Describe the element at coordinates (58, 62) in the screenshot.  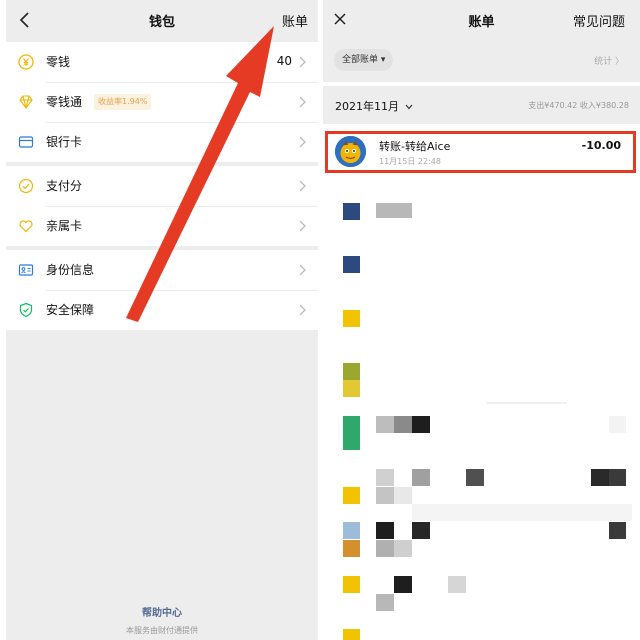
I see `wallet-item-label: 零钱` at that location.